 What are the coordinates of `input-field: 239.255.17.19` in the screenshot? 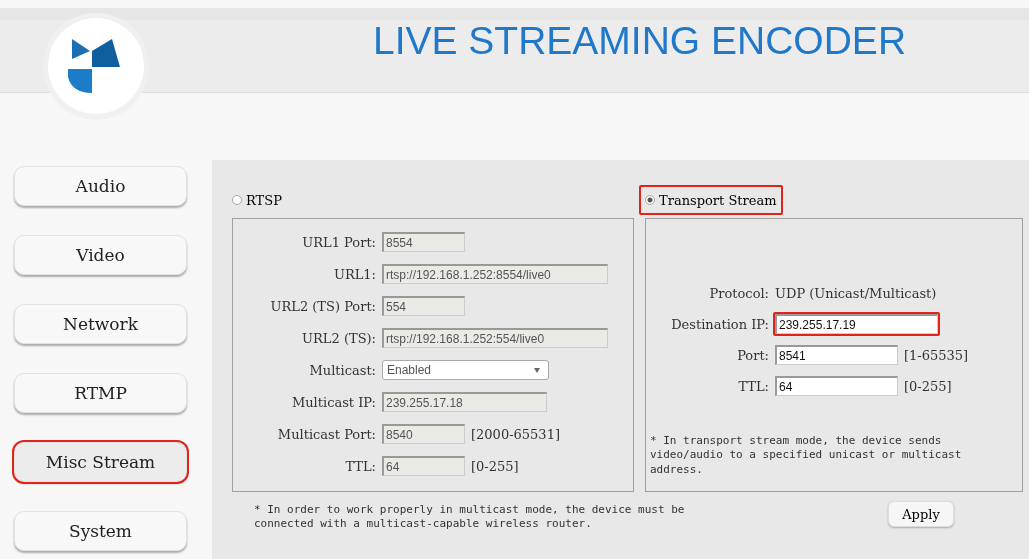 It's located at (856, 324).